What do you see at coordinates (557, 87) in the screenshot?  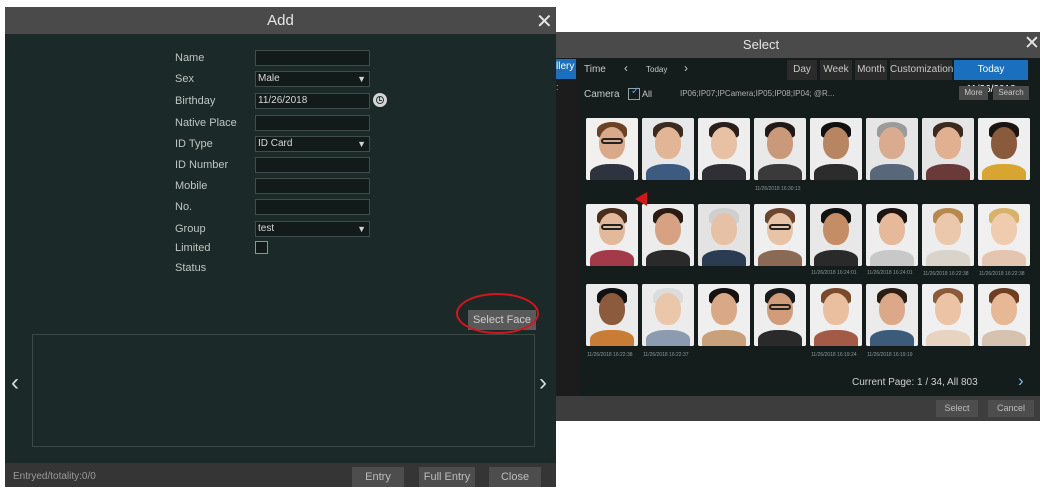 I see `sidebar-marker: :` at bounding box center [557, 87].